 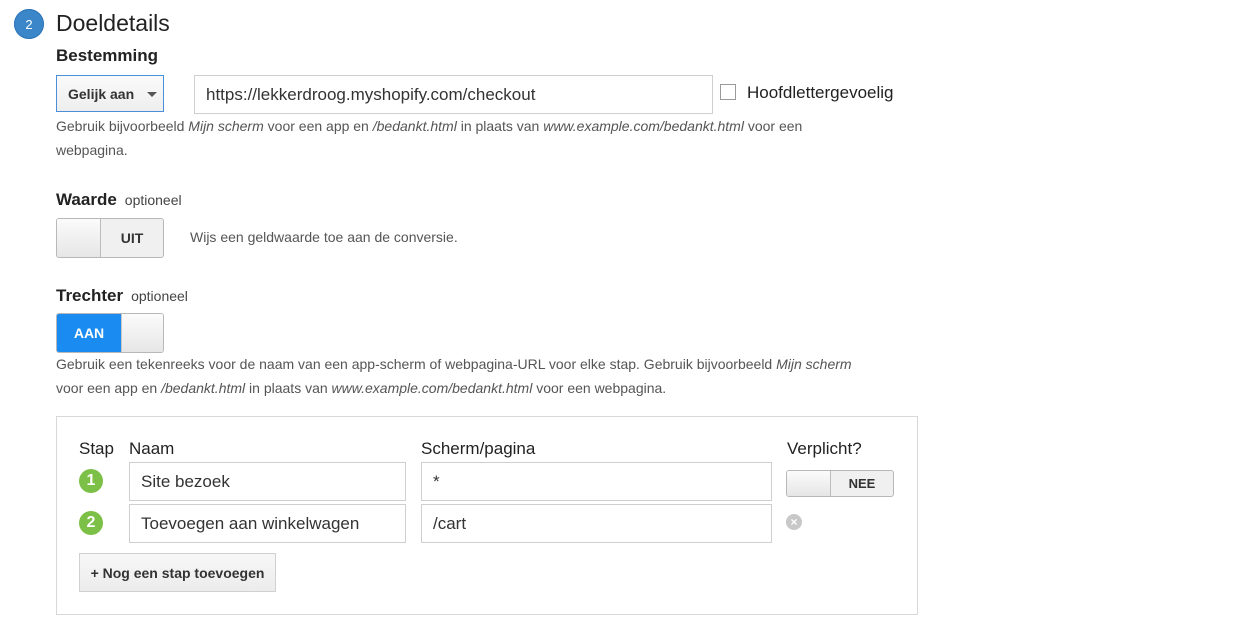 What do you see at coordinates (153, 200) in the screenshot?
I see `value-optional-label: optioneel` at bounding box center [153, 200].